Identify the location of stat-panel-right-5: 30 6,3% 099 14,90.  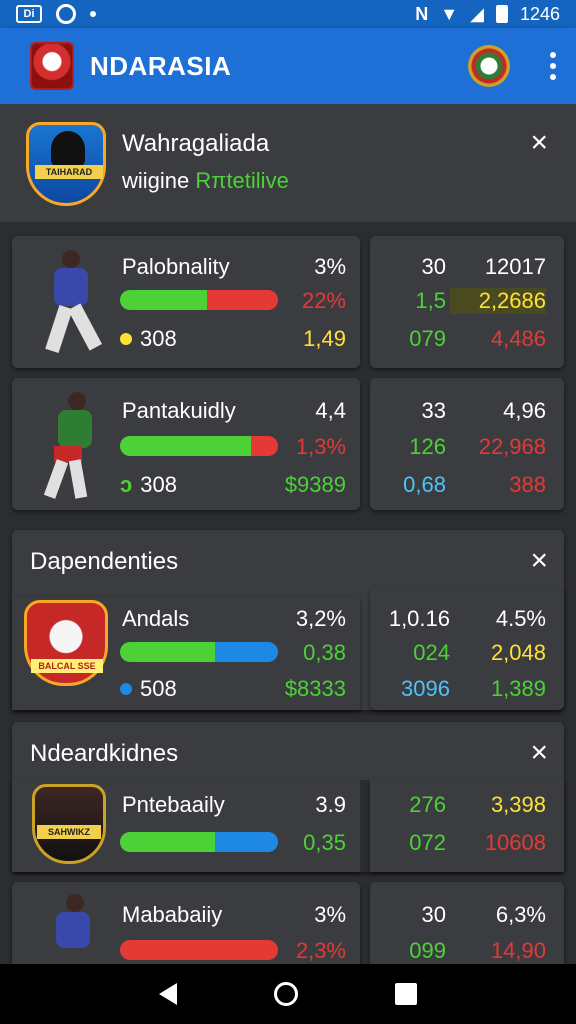
(467, 923).